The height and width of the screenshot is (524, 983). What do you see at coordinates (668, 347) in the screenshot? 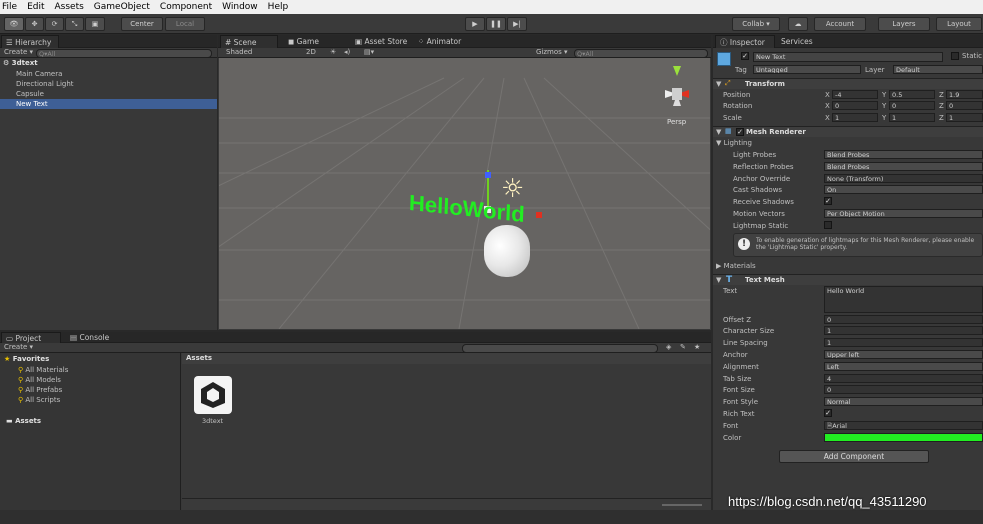
I see `filter-type-icon: ◈` at bounding box center [668, 347].